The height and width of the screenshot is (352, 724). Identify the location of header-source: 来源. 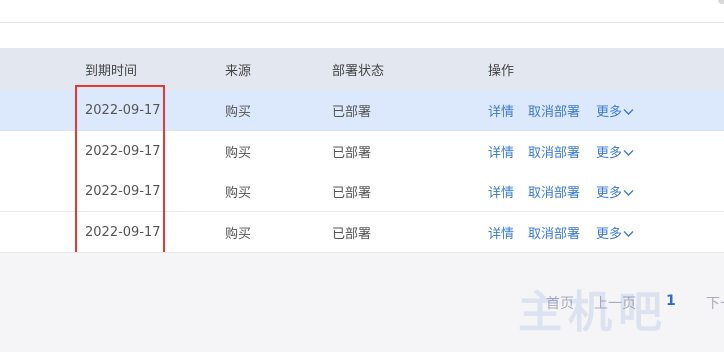
(238, 71).